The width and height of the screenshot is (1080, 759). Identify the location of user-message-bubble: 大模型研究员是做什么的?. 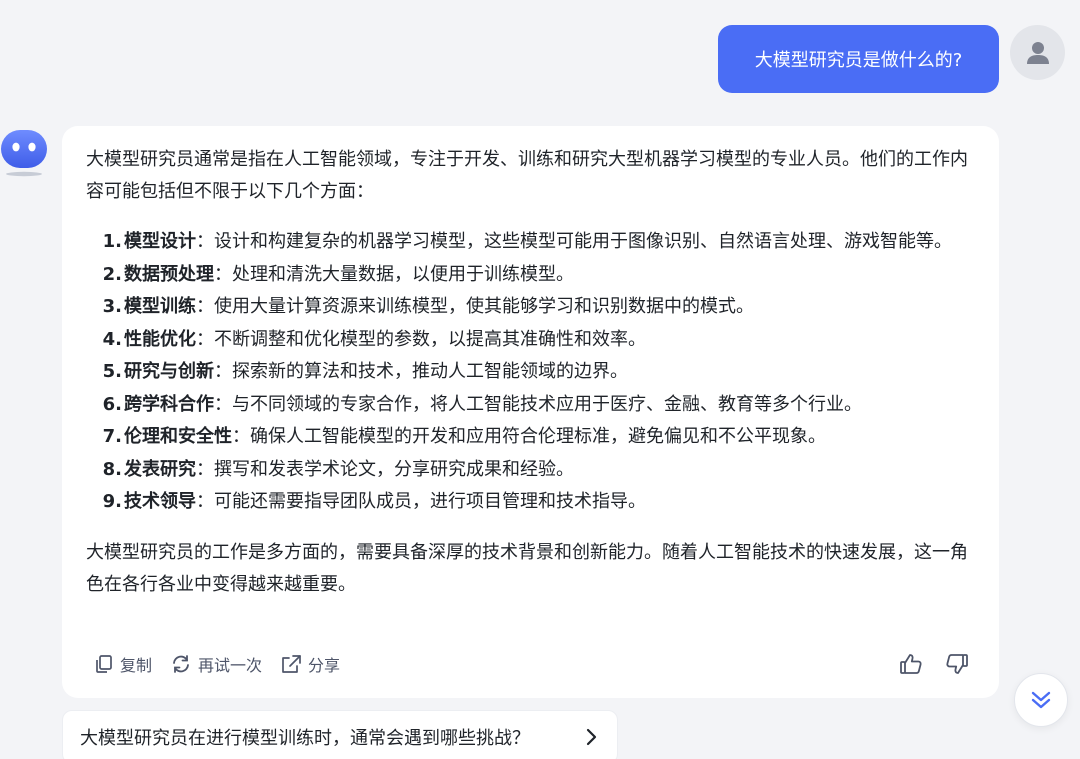
(858, 59).